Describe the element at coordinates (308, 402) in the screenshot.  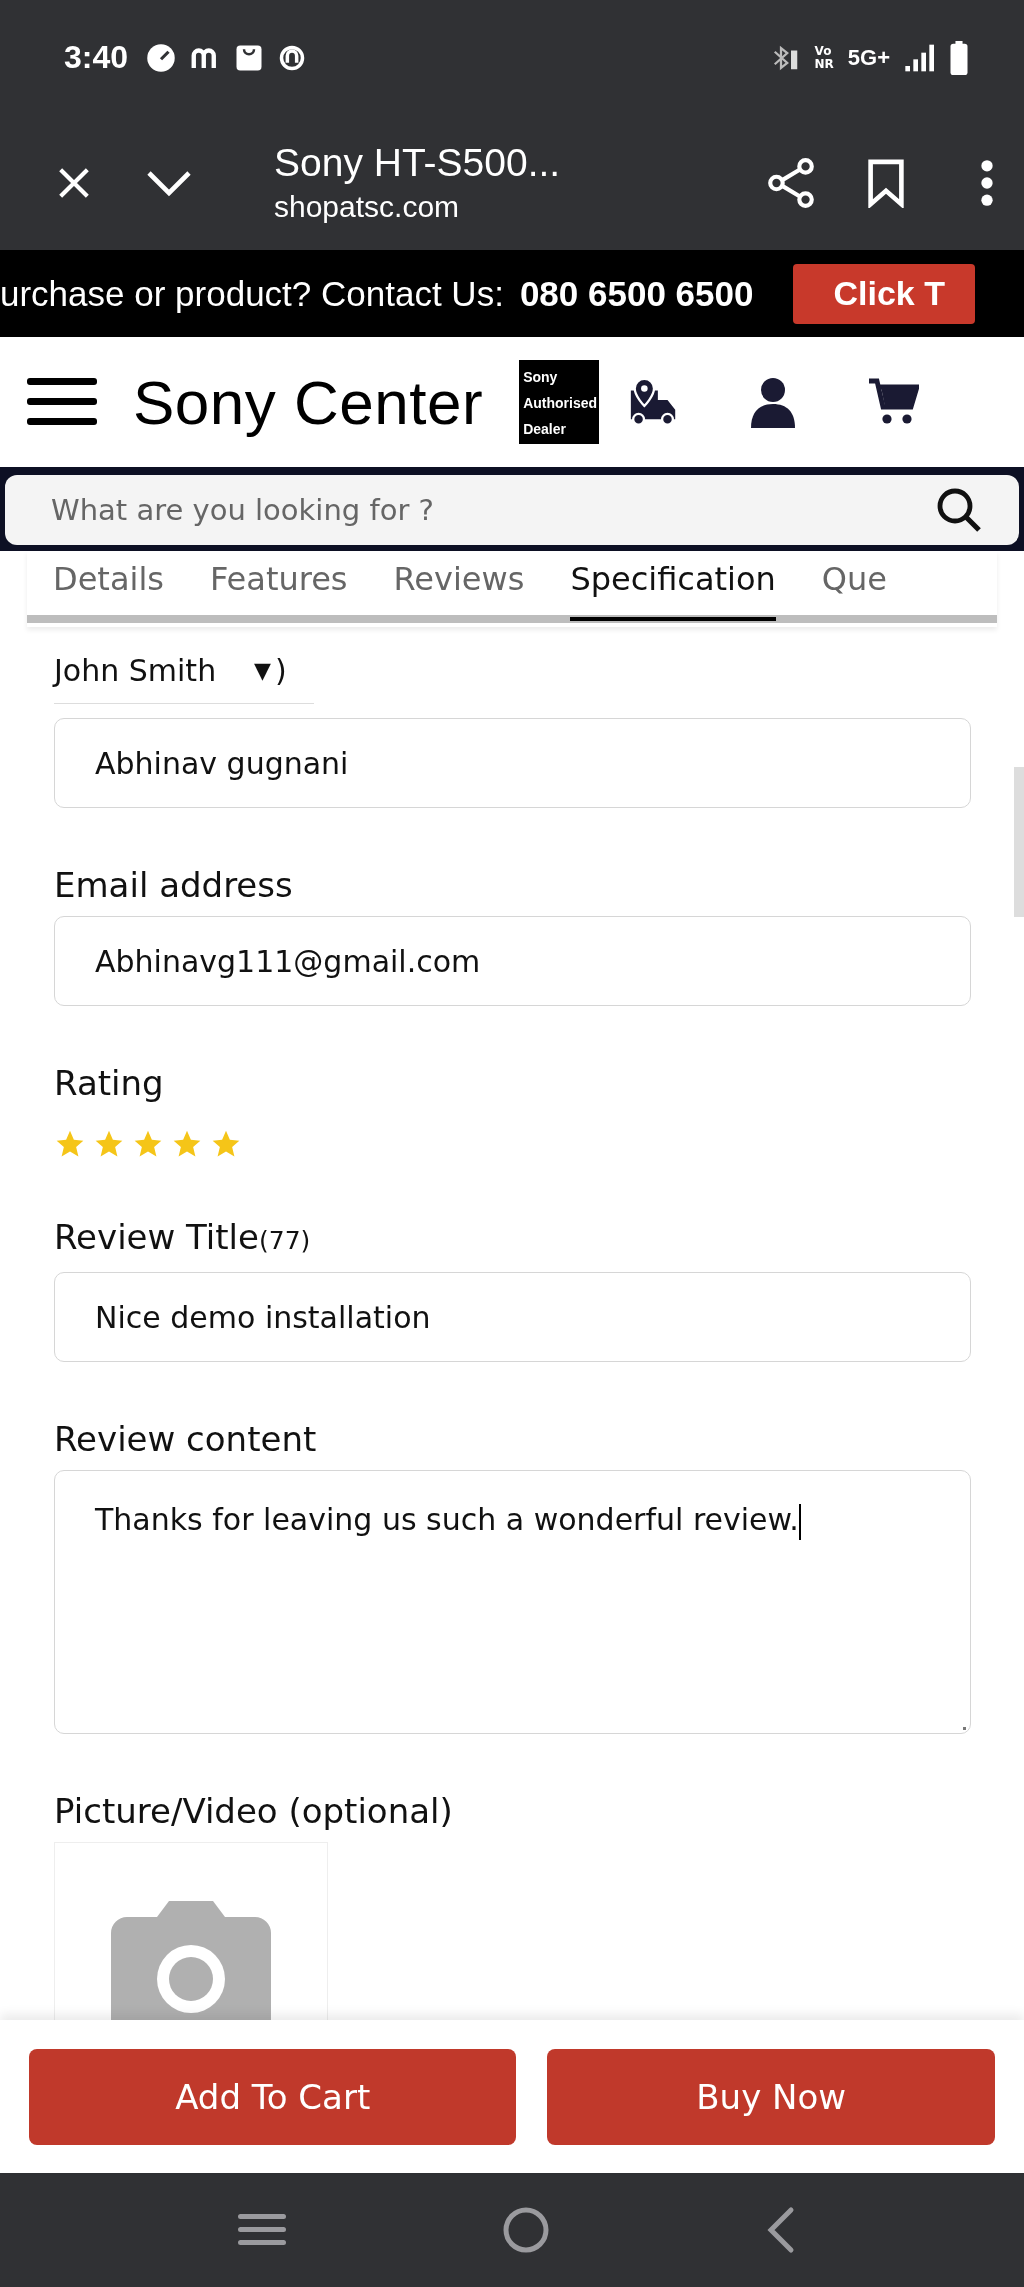
I see `store-logo: Sony Center` at that location.